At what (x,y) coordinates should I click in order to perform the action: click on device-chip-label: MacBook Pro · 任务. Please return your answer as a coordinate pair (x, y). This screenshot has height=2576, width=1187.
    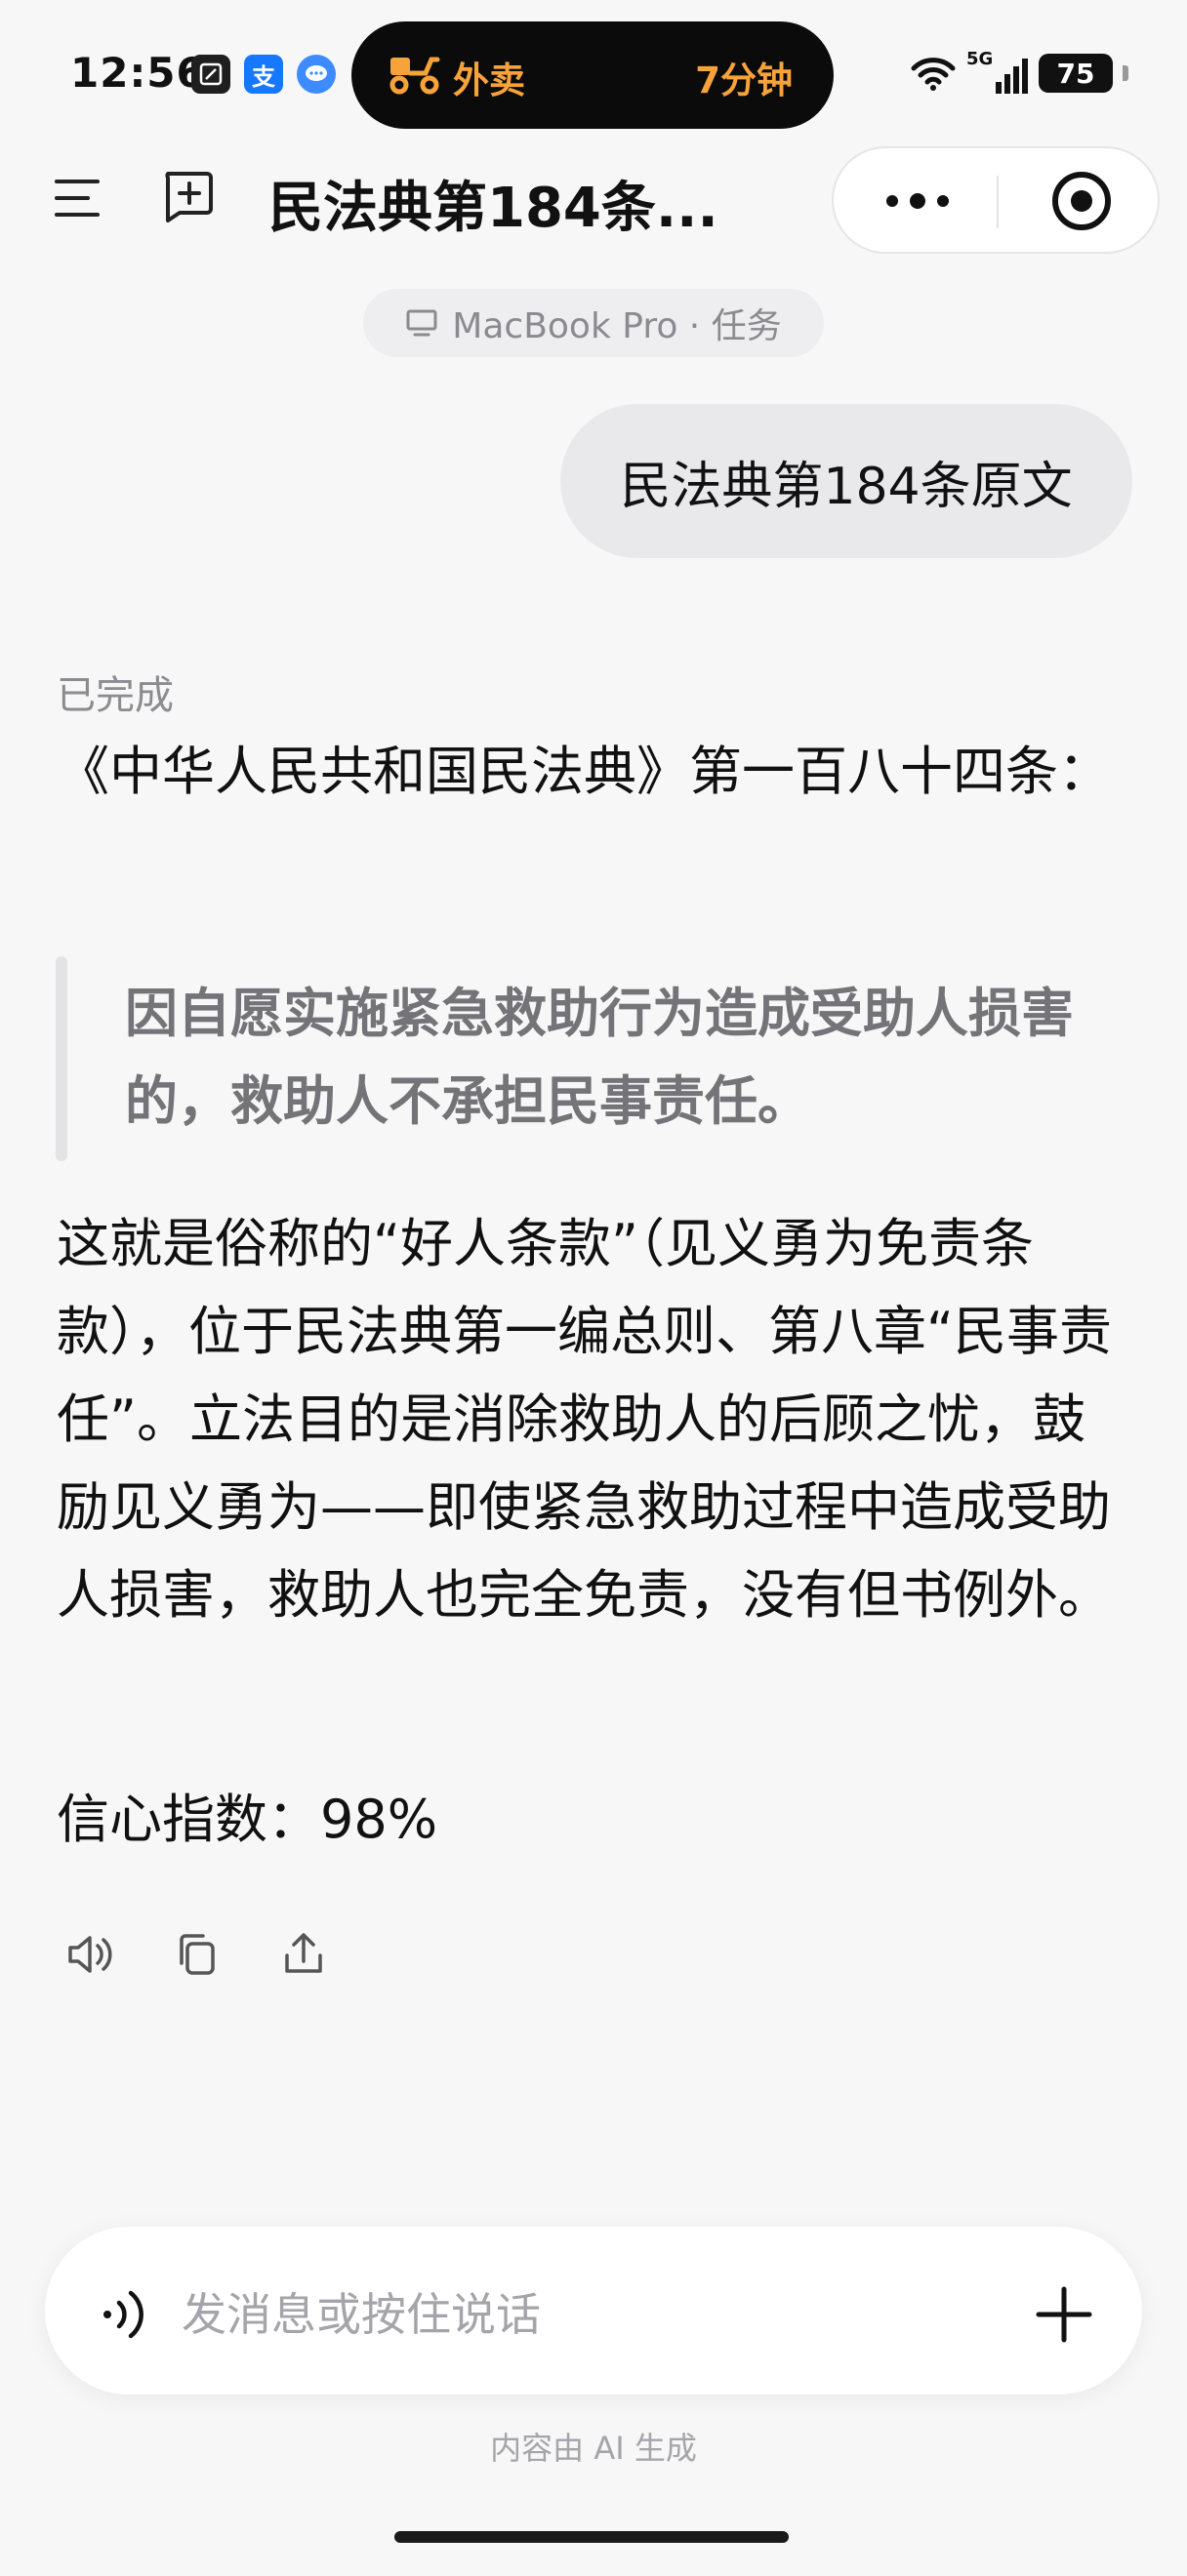
    Looking at the image, I should click on (617, 326).